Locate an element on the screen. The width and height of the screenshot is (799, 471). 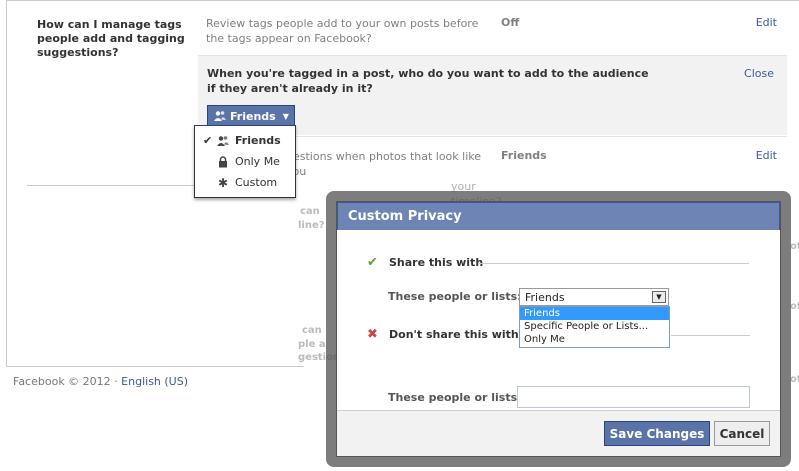
privacy-option-label: Custom is located at coordinates (256, 182).